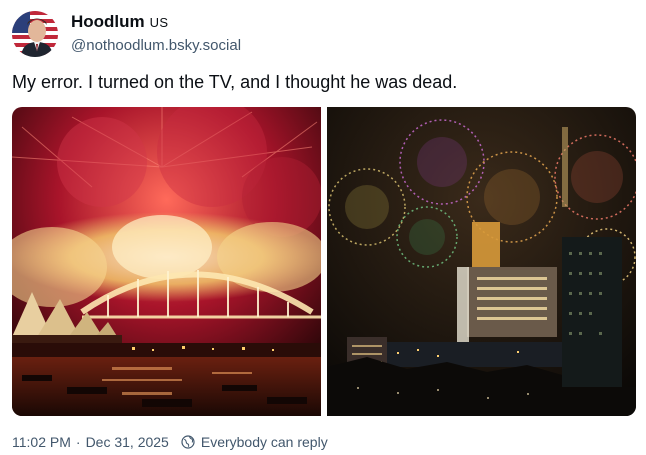 This screenshot has height=455, width=646. I want to click on display-name: Hoodlum, so click(108, 22).